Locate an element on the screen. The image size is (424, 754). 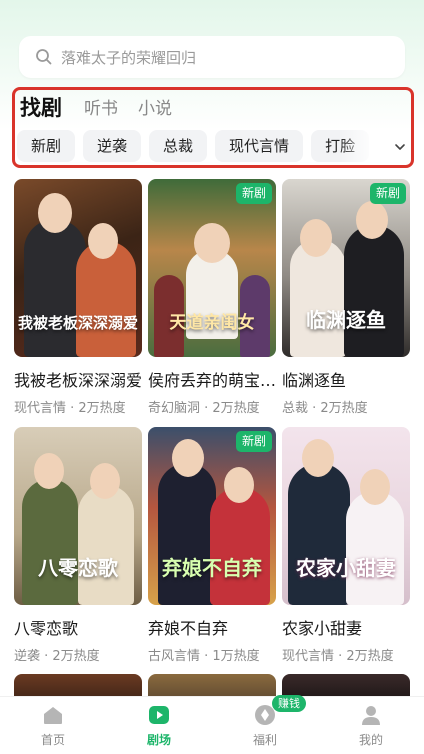
chip-ceo: 总裁 is located at coordinates (178, 146).